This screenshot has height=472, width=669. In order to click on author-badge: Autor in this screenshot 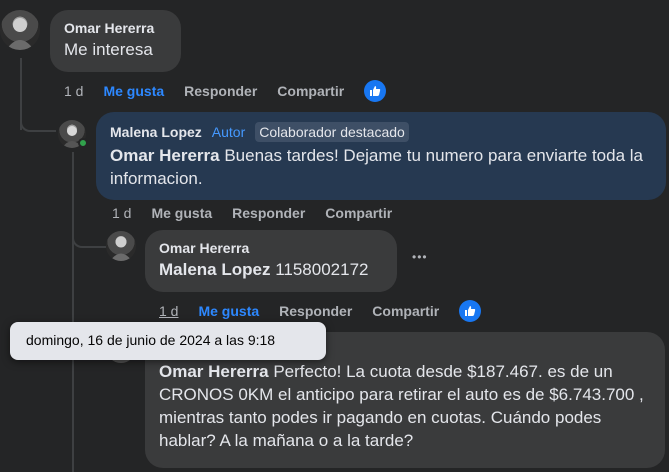, I will do `click(228, 132)`.